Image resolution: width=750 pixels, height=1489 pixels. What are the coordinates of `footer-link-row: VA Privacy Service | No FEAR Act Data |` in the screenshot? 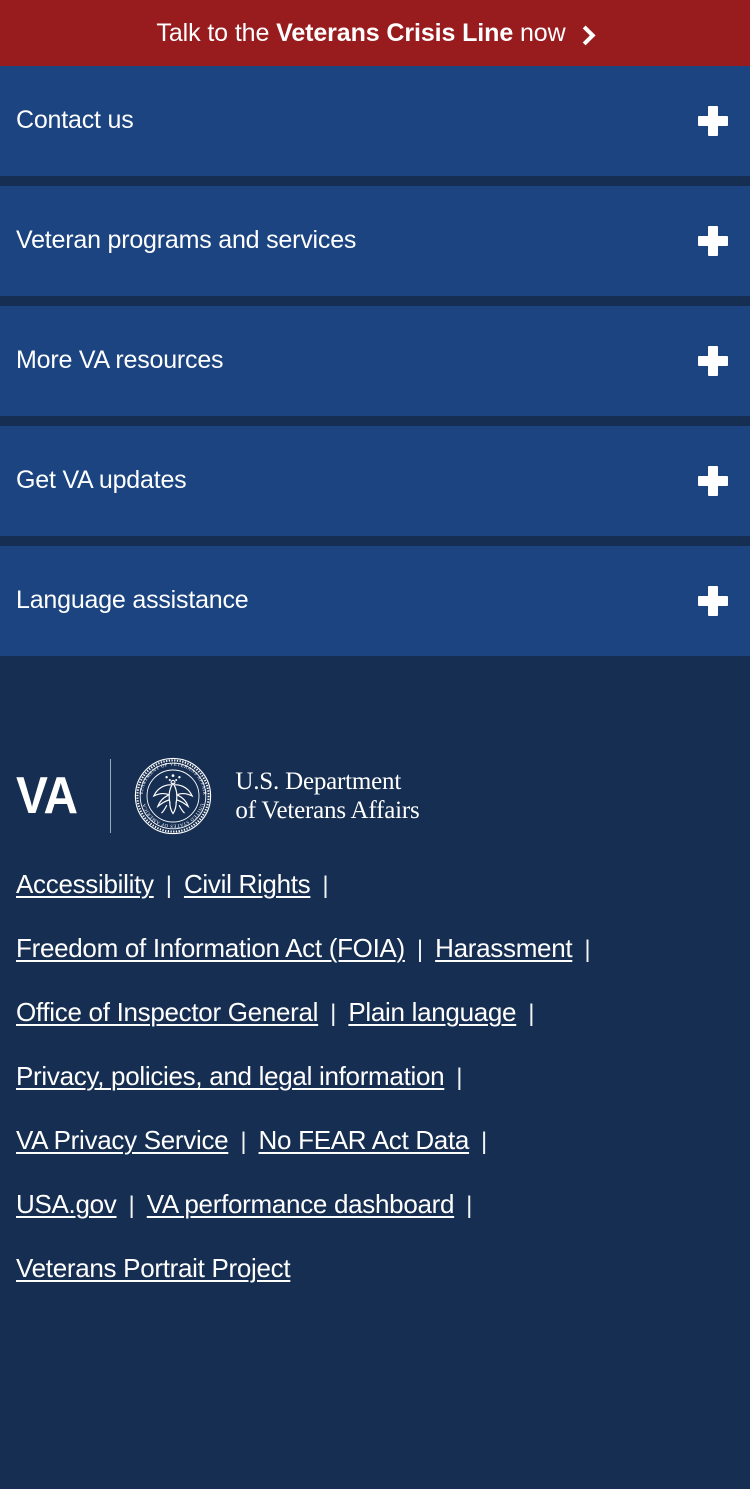 It's located at (375, 1158).